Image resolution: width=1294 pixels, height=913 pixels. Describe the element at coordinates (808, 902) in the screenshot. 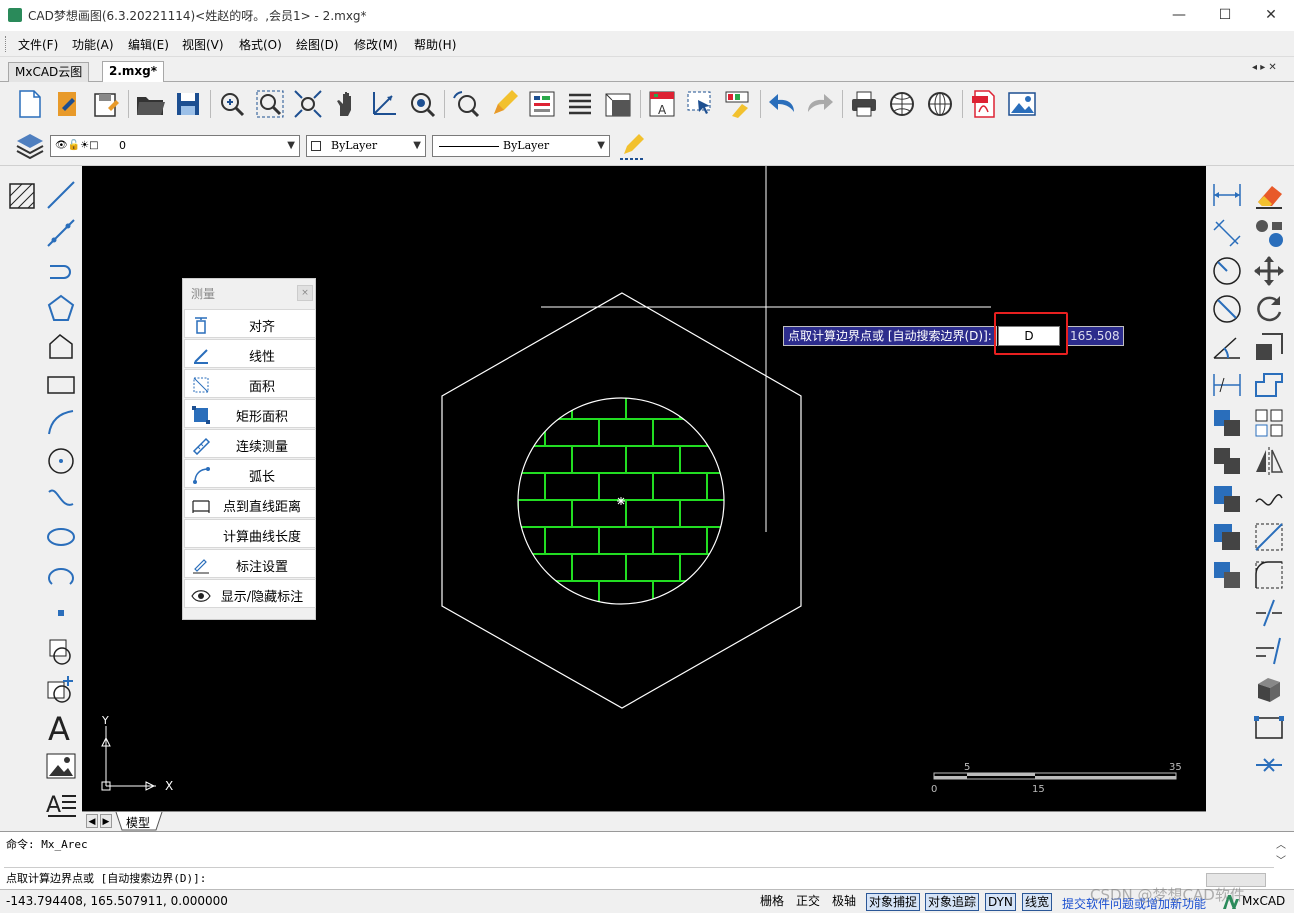

I see `toggle-ortho: 正交` at that location.